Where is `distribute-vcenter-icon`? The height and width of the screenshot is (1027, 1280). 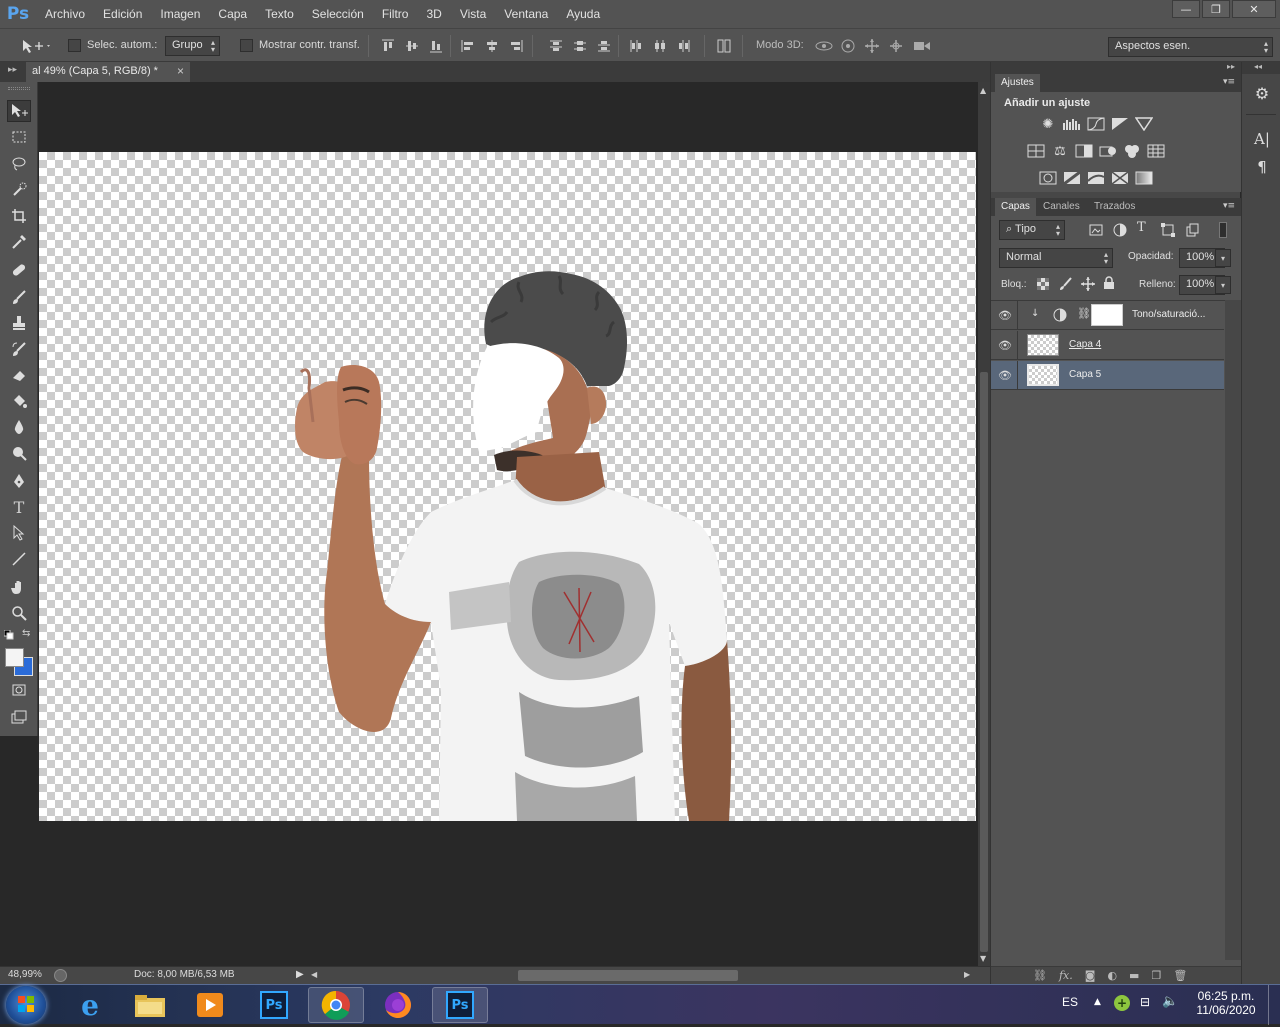 distribute-vcenter-icon is located at coordinates (580, 46).